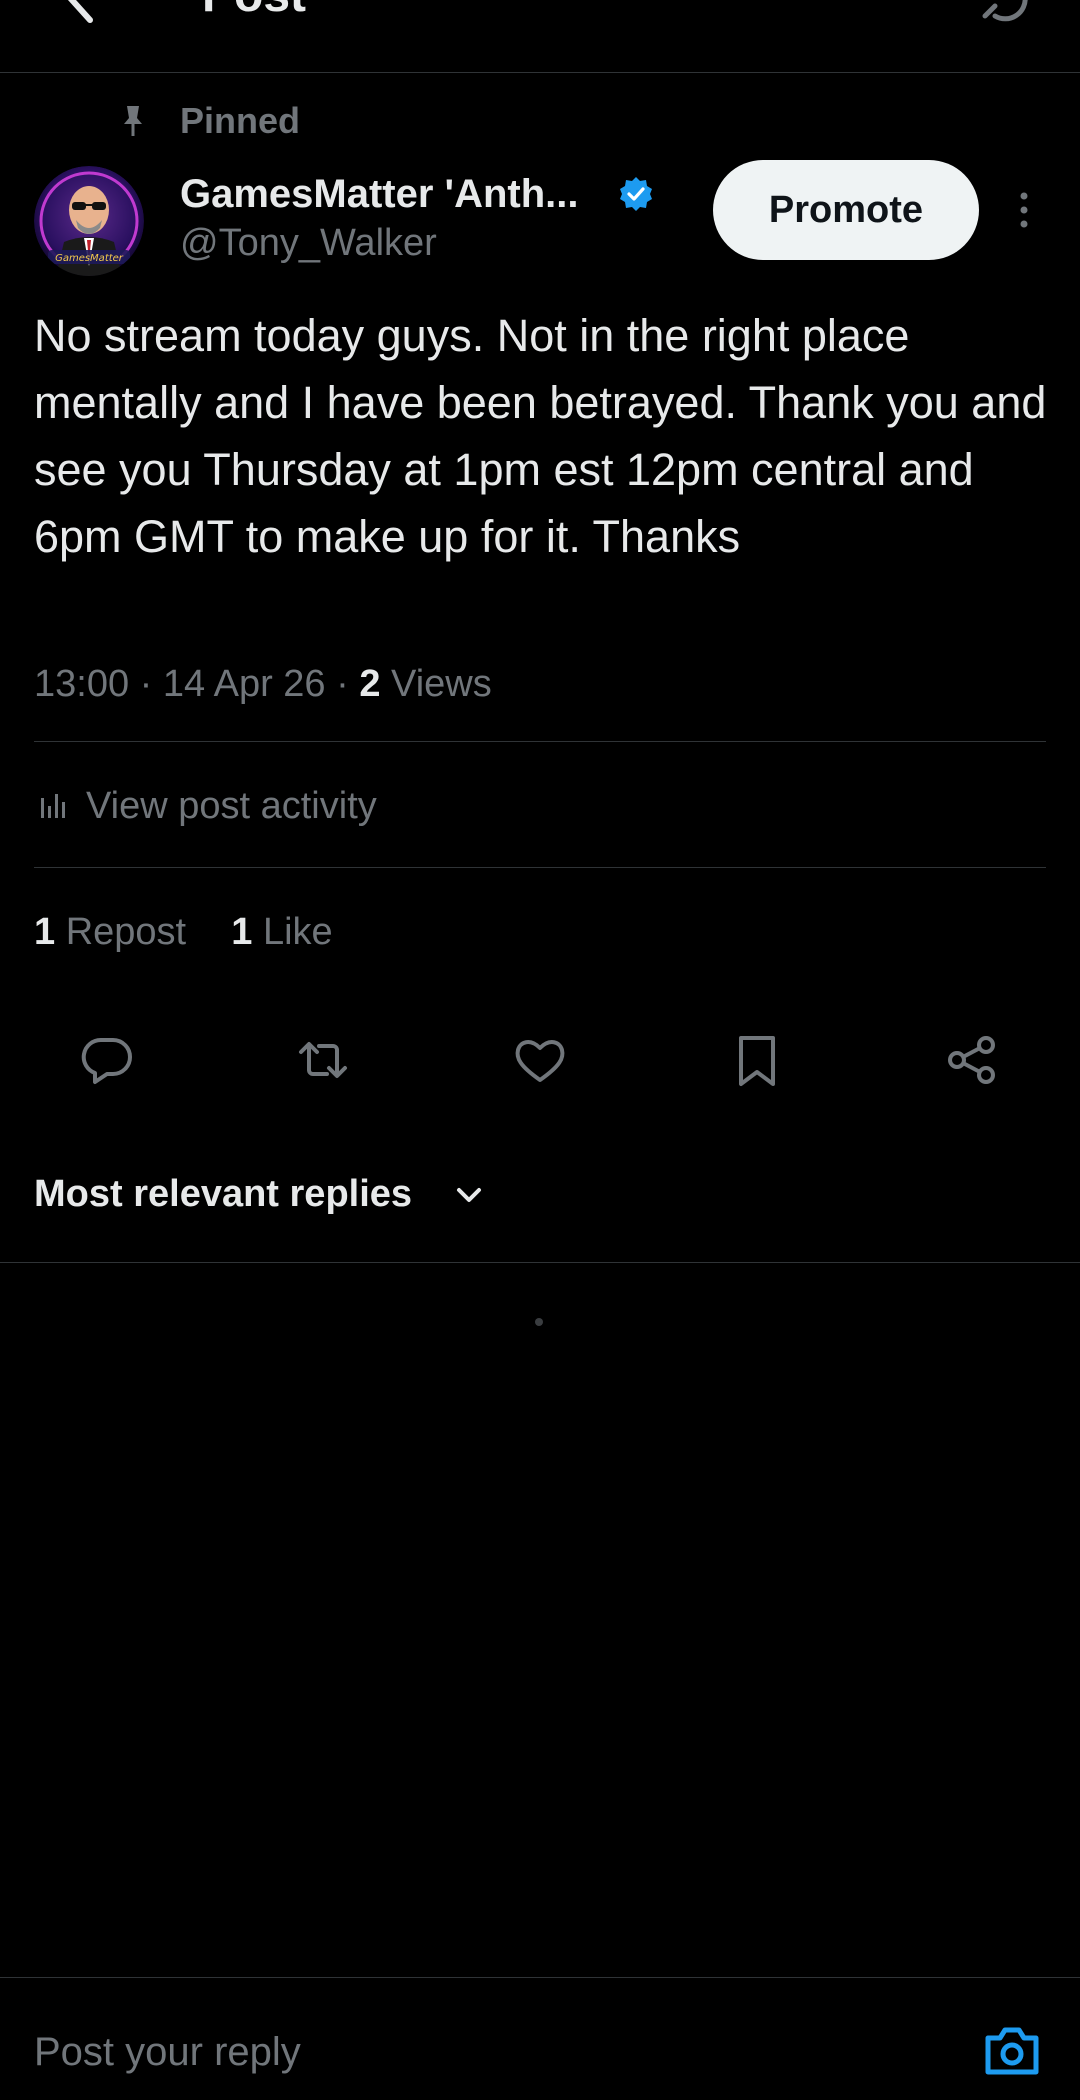 The image size is (1080, 2100). I want to click on bookmark-icon, so click(757, 1061).